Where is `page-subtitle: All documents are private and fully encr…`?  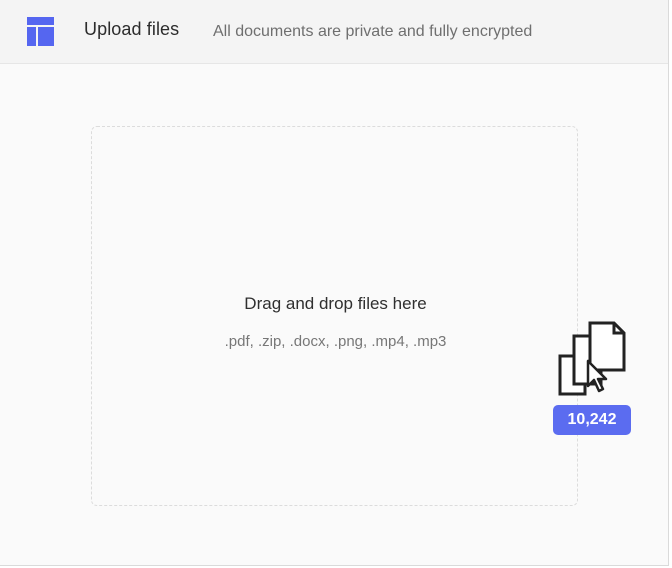
page-subtitle: All documents are private and fully encr… is located at coordinates (373, 31).